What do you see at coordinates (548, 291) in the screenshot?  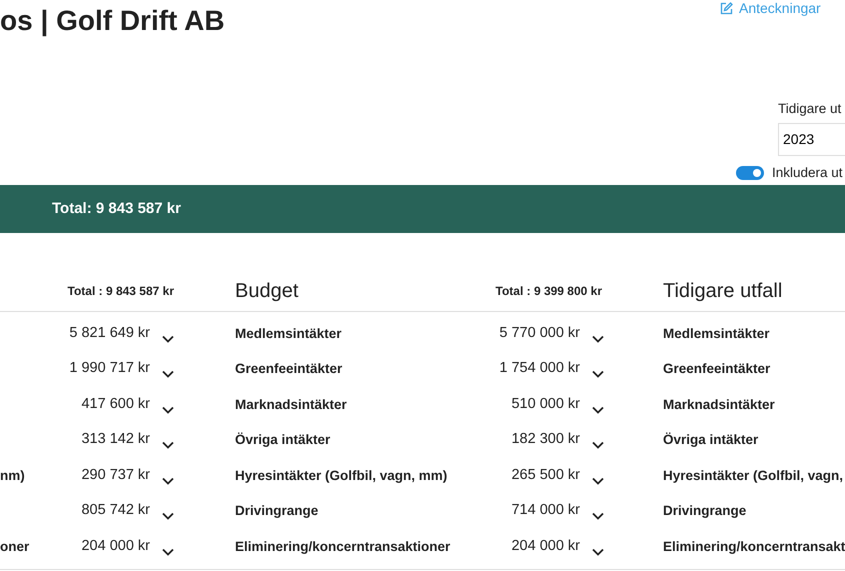 I see `column-total: Total : 9 399 800 kr` at bounding box center [548, 291].